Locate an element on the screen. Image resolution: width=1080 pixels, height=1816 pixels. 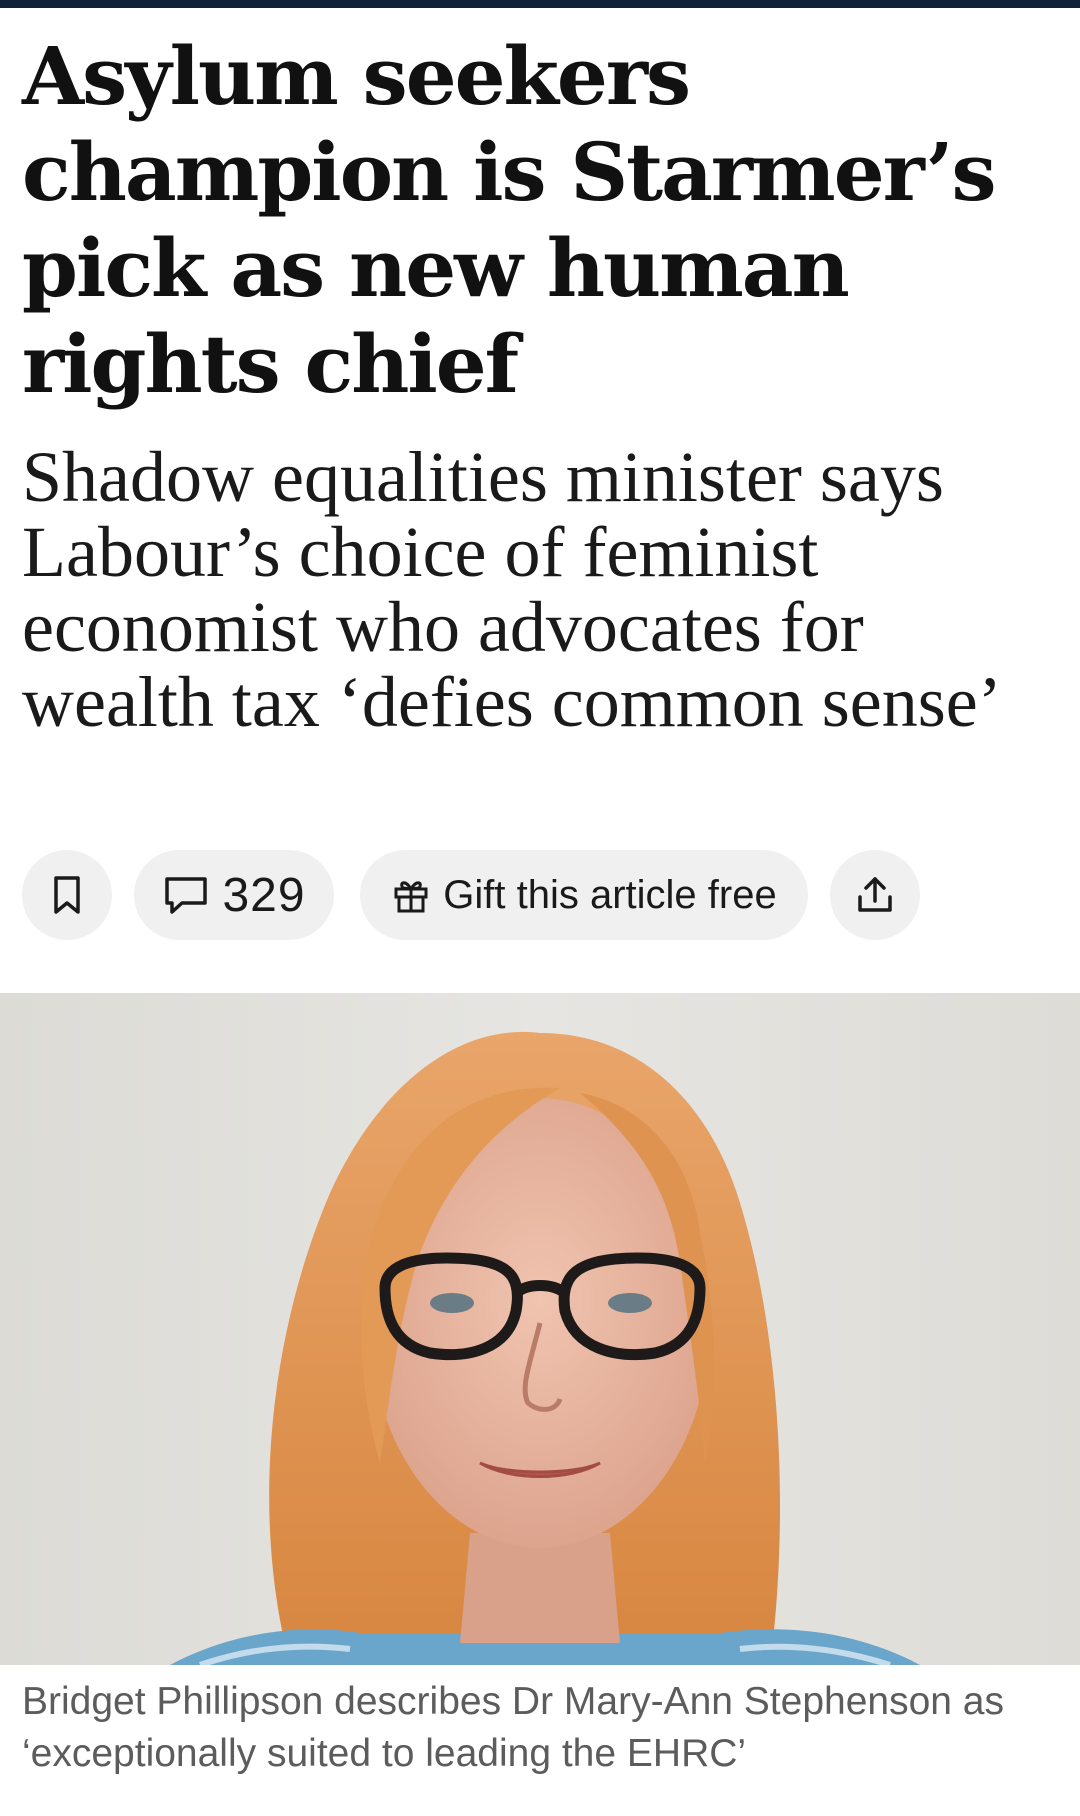
share-button is located at coordinates (875, 895).